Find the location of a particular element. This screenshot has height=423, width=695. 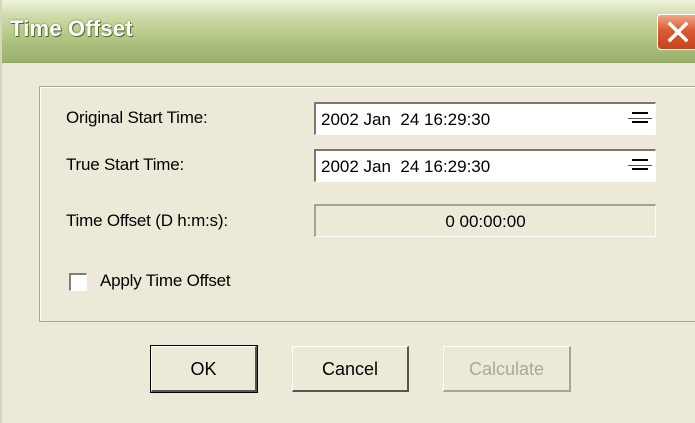

title-bar: Time Offset is located at coordinates (348, 31).